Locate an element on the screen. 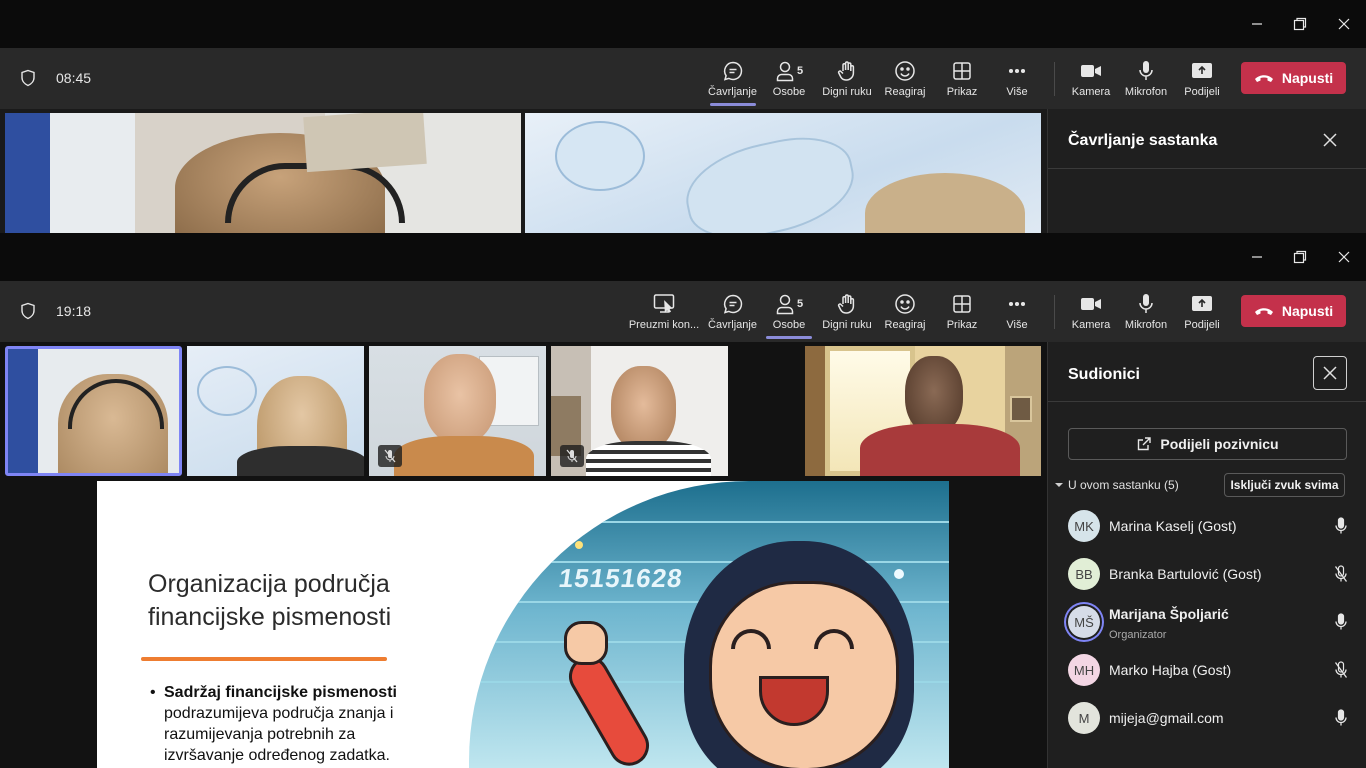 Image resolution: width=1366 pixels, height=768 pixels. participant-video-person is located at coordinates (945, 203).